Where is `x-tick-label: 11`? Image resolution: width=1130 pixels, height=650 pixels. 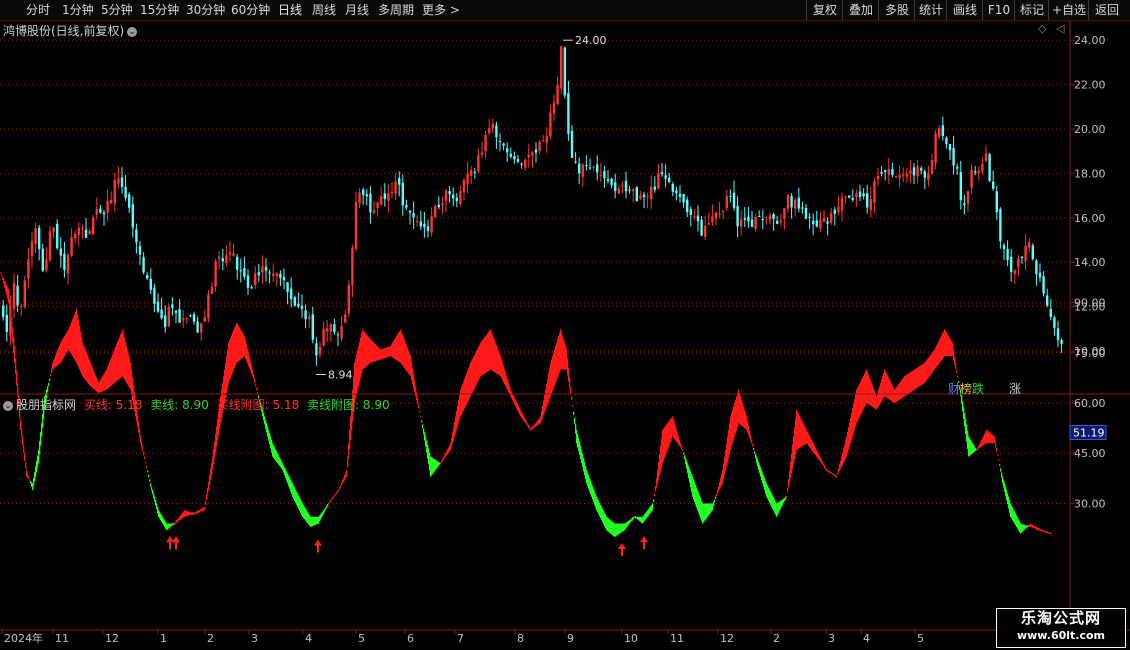
x-tick-label: 11 is located at coordinates (62, 638).